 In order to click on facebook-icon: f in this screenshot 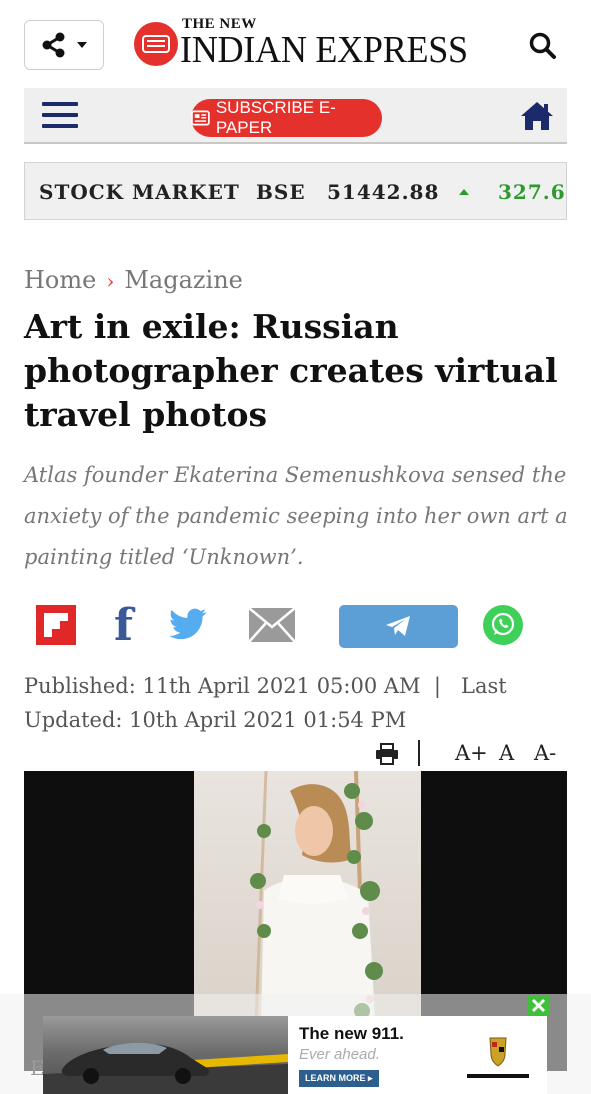, I will do `click(126, 625)`.